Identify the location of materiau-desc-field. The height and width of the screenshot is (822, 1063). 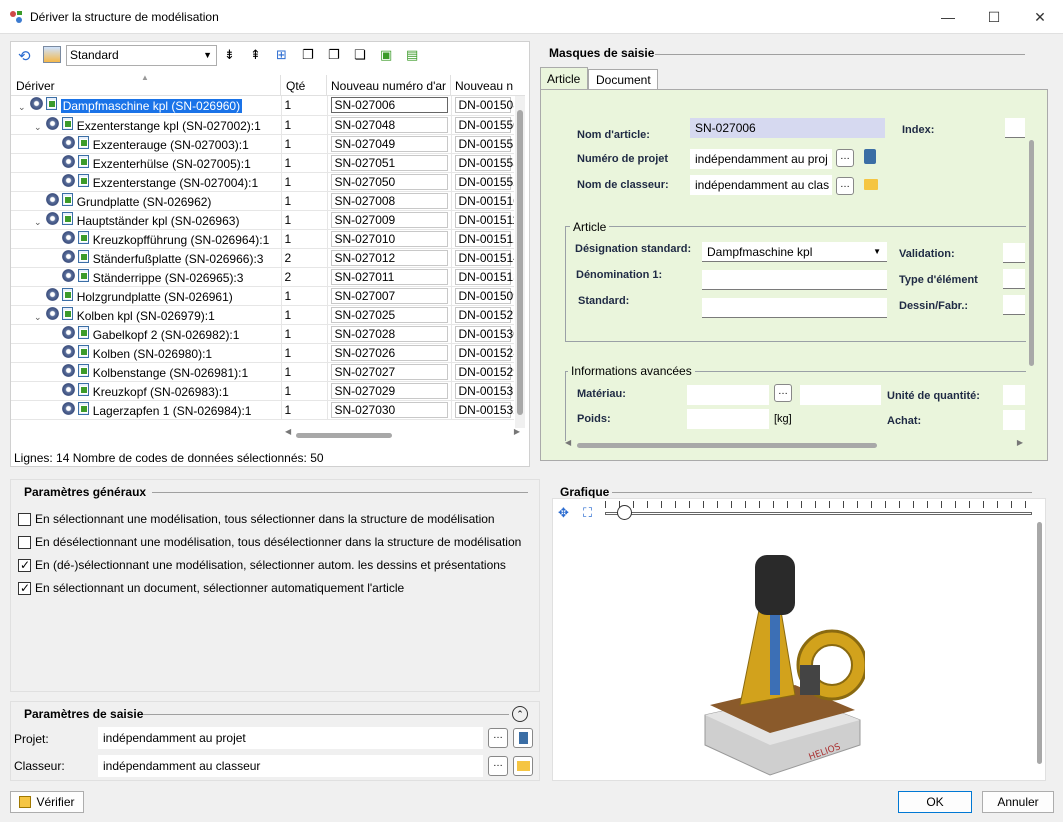
(840, 395).